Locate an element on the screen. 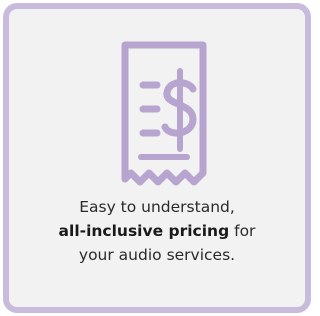  caption-line-2-rest: for is located at coordinates (242, 231).